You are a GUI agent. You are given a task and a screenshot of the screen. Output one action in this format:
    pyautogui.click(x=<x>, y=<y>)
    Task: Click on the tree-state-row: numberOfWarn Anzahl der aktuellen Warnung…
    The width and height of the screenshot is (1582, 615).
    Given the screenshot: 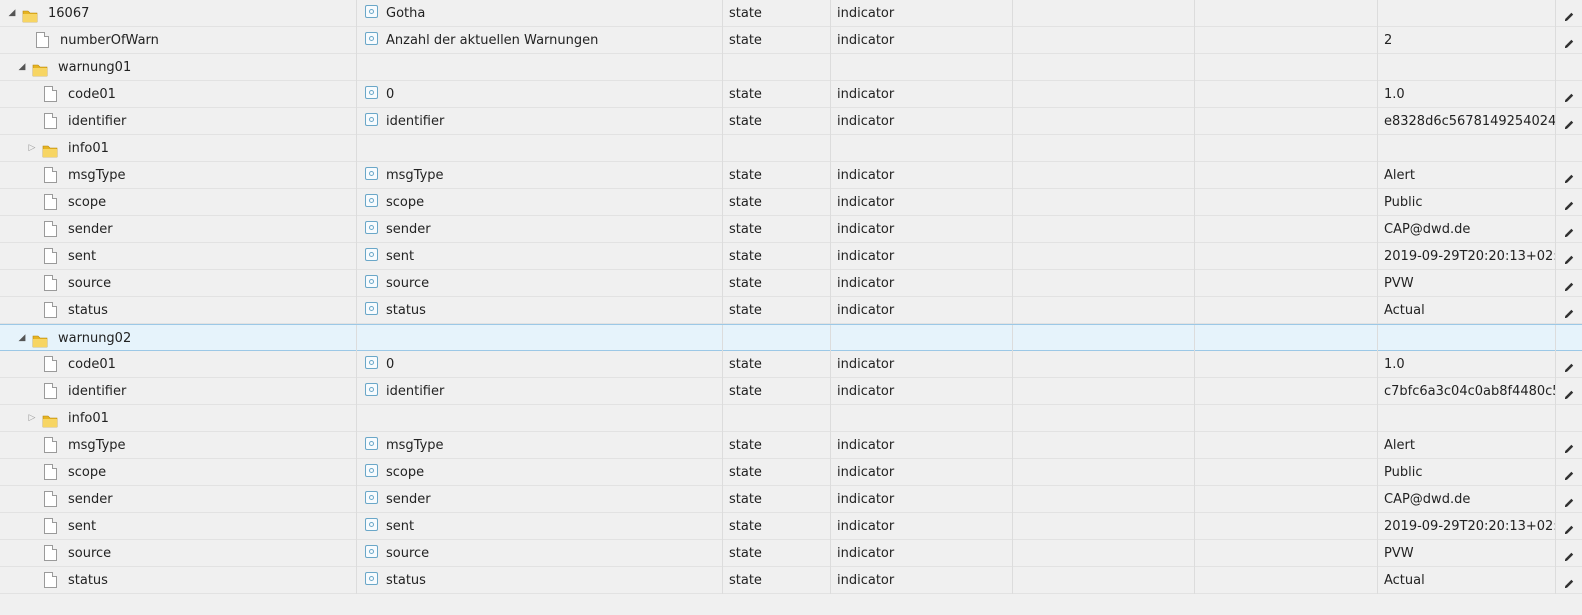 What is the action you would take?
    pyautogui.click(x=791, y=40)
    